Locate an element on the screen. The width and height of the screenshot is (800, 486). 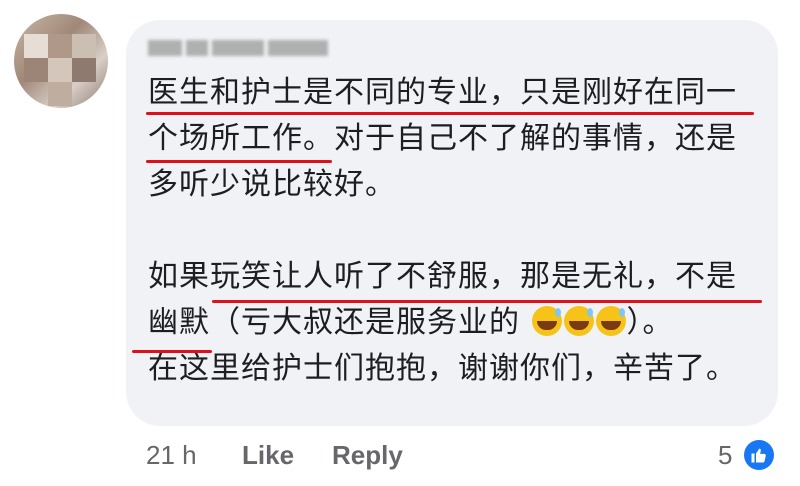
comment-line-2: 个场所工作。对于自己不了解的事情，还是 is located at coordinates (442, 138).